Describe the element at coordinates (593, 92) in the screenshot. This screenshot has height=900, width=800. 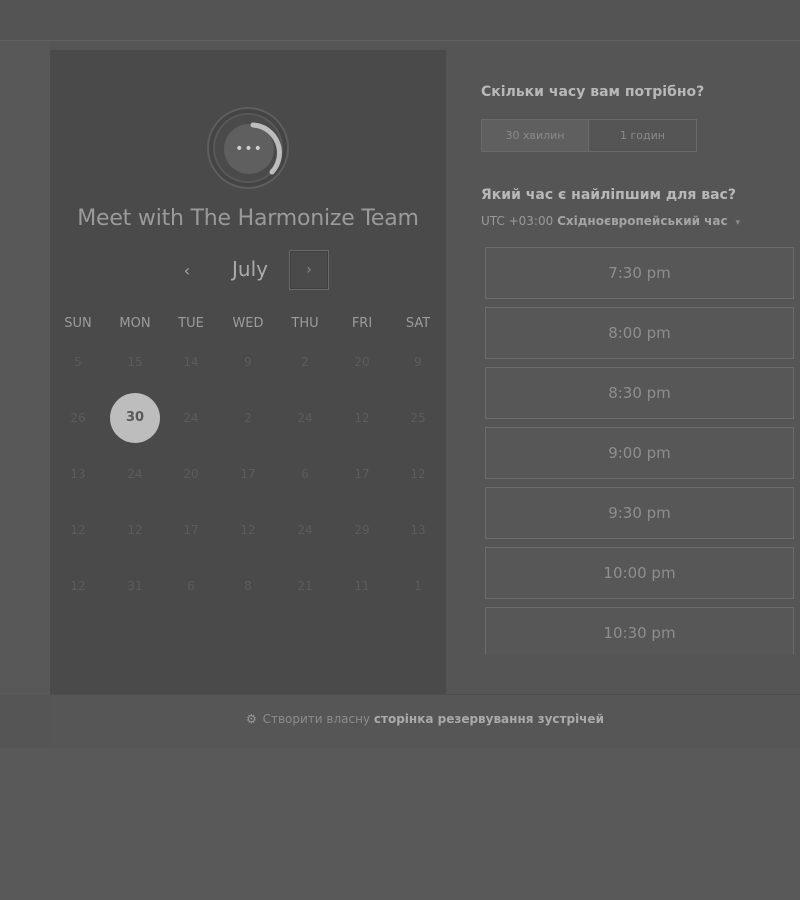
I see `duration-question: Скільки часу вам потрібно?` at that location.